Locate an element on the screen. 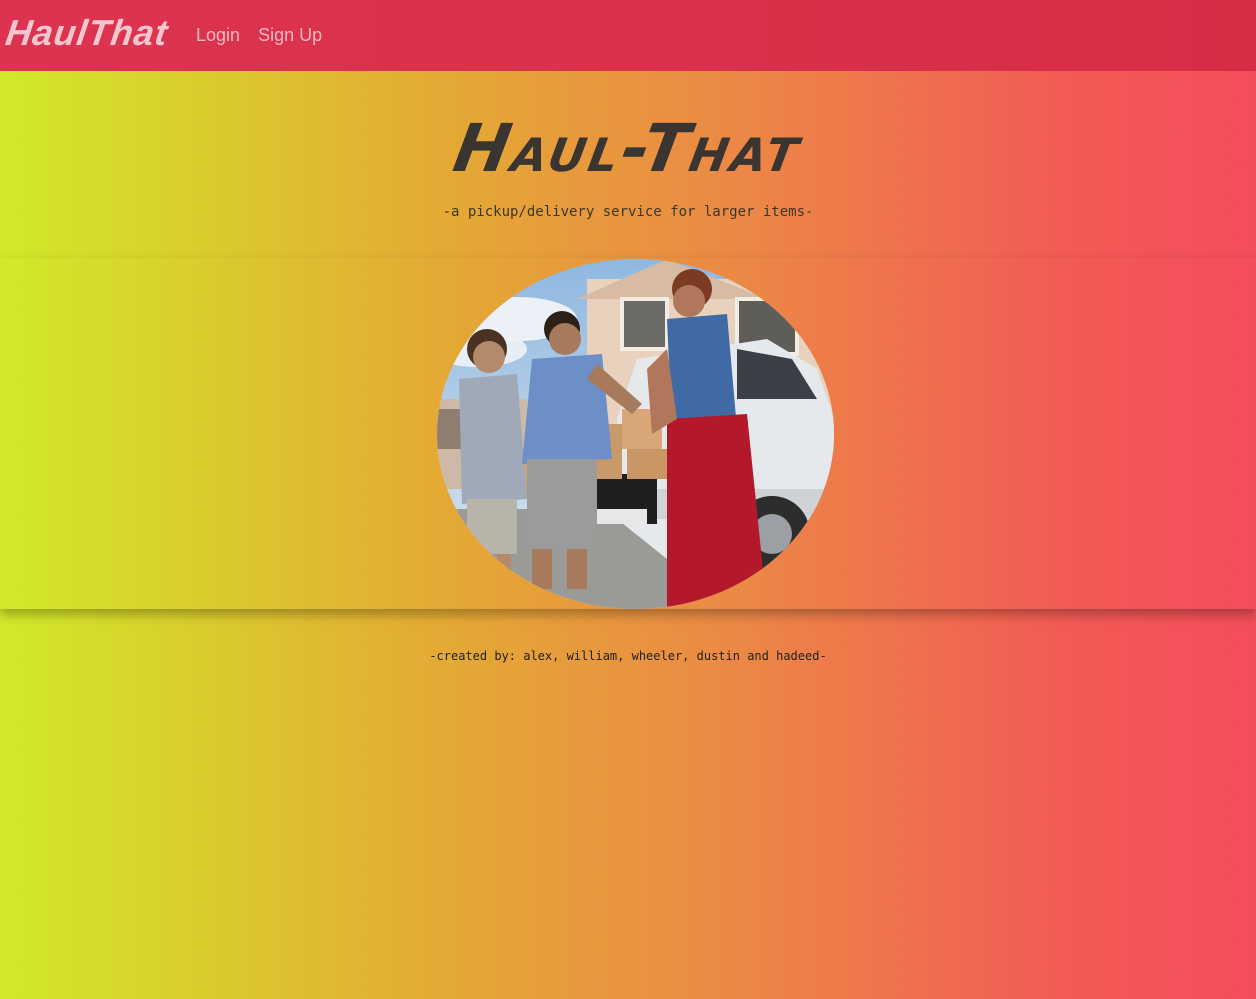  hero-photo is located at coordinates (635, 434).